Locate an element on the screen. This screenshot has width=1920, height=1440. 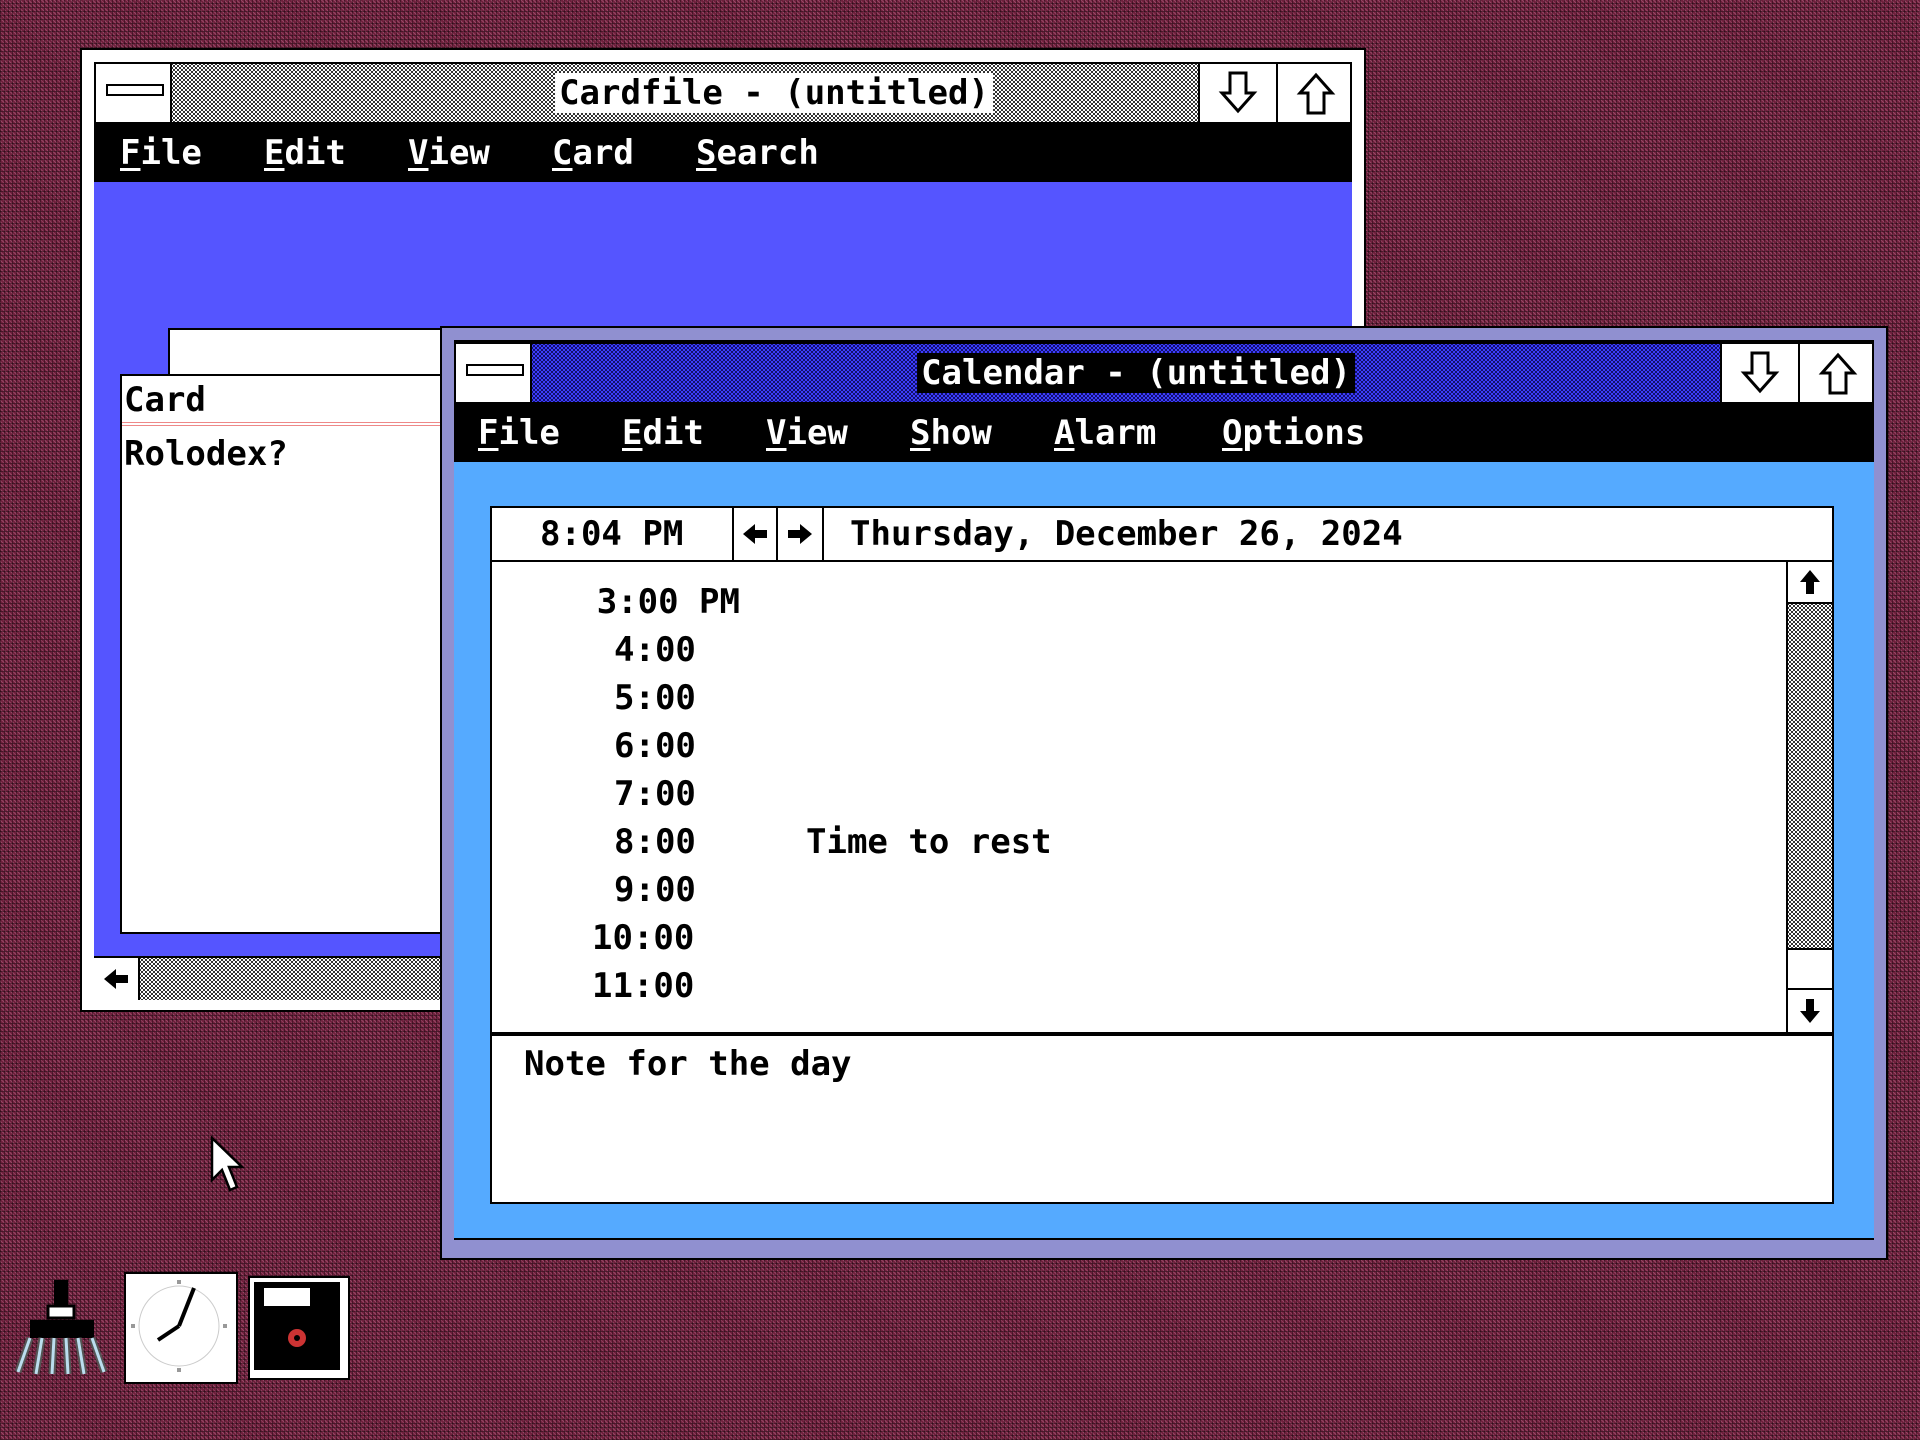
cardfile-menu-file: File is located at coordinates (161, 153).